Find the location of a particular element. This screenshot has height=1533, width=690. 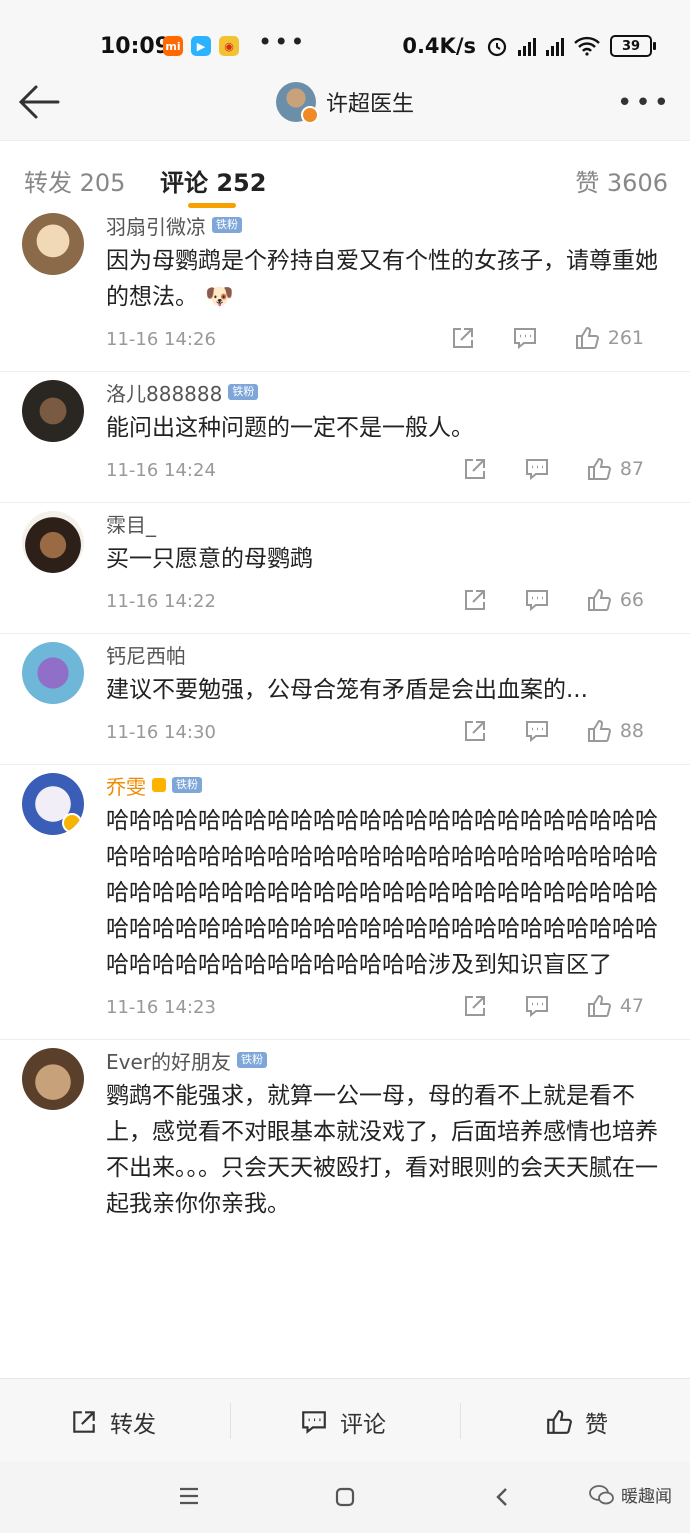

tab-comments: 评论 252 is located at coordinates (213, 180).